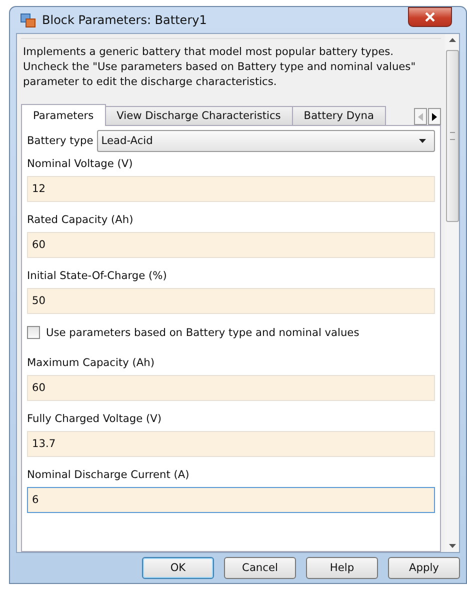 Image resolution: width=467 pixels, height=590 pixels. I want to click on input-field: 50, so click(231, 301).